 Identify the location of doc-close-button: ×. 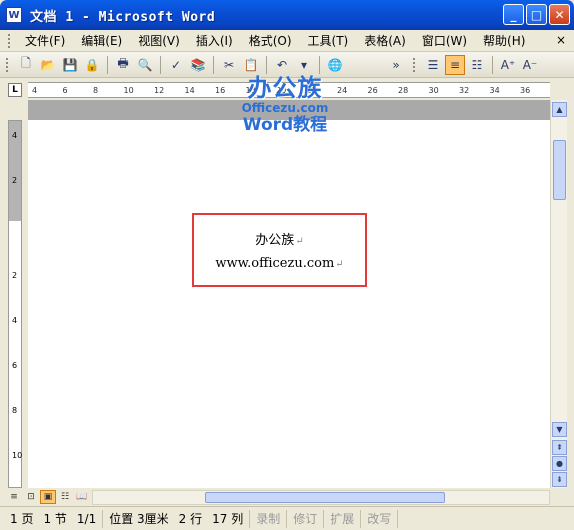
(561, 40).